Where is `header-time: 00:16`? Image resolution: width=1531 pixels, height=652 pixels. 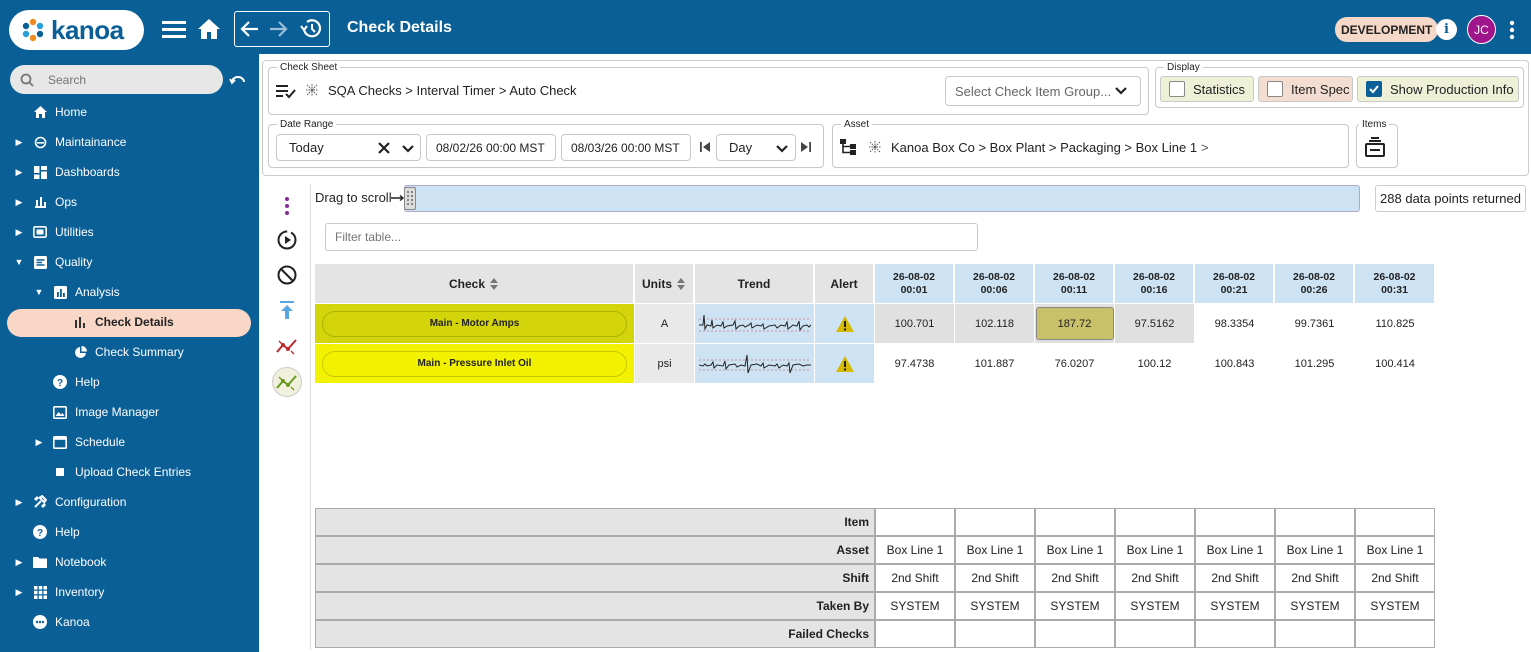 header-time: 00:16 is located at coordinates (1154, 289).